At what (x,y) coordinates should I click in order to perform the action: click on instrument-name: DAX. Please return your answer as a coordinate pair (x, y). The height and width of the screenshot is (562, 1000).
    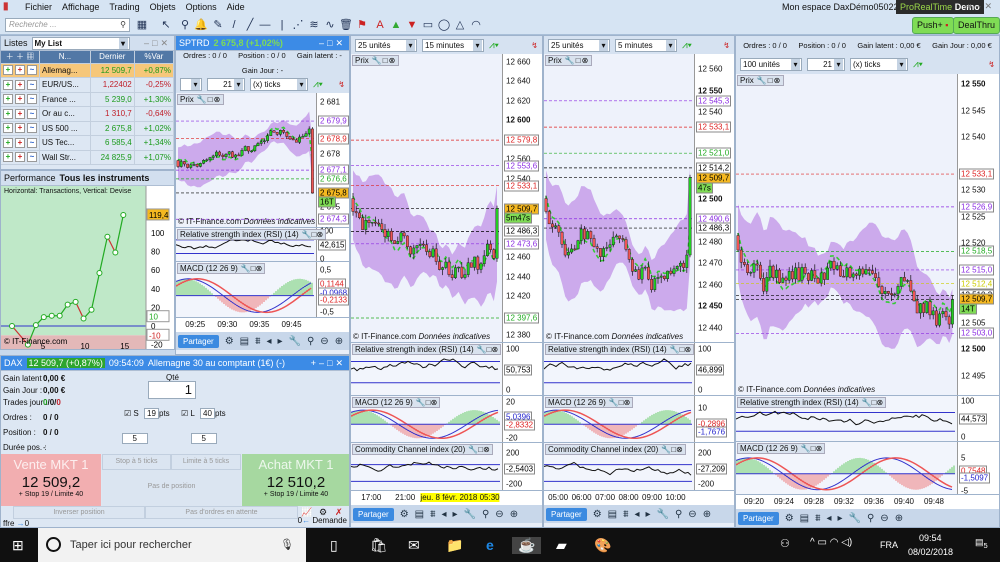
    Looking at the image, I should click on (13, 363).